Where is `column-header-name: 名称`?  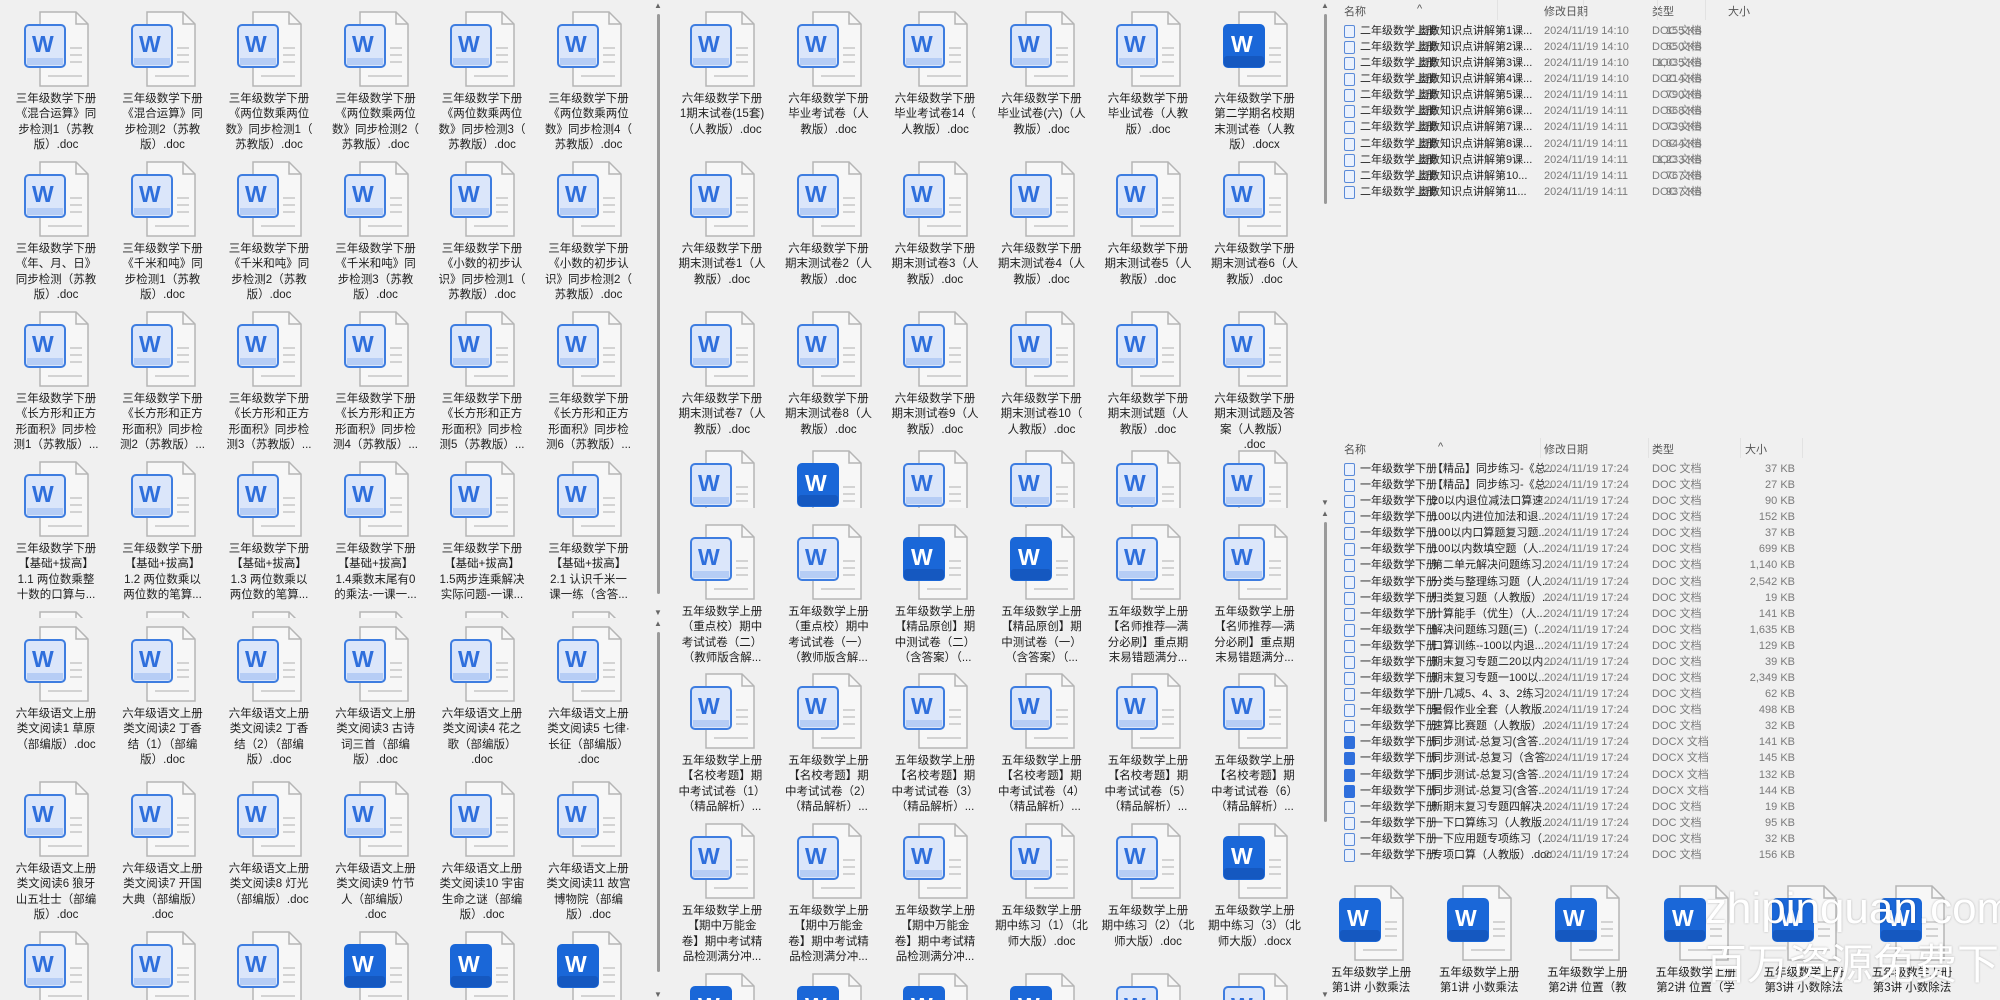 column-header-name: 名称 is located at coordinates (1355, 449).